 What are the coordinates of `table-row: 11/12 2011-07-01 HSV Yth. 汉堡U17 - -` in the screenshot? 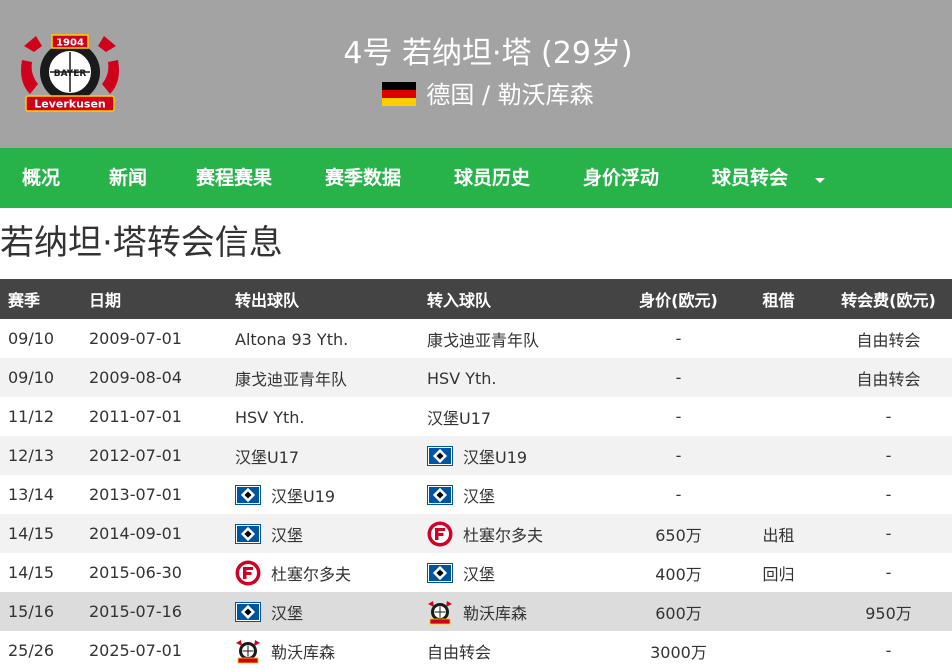 It's located at (476, 416).